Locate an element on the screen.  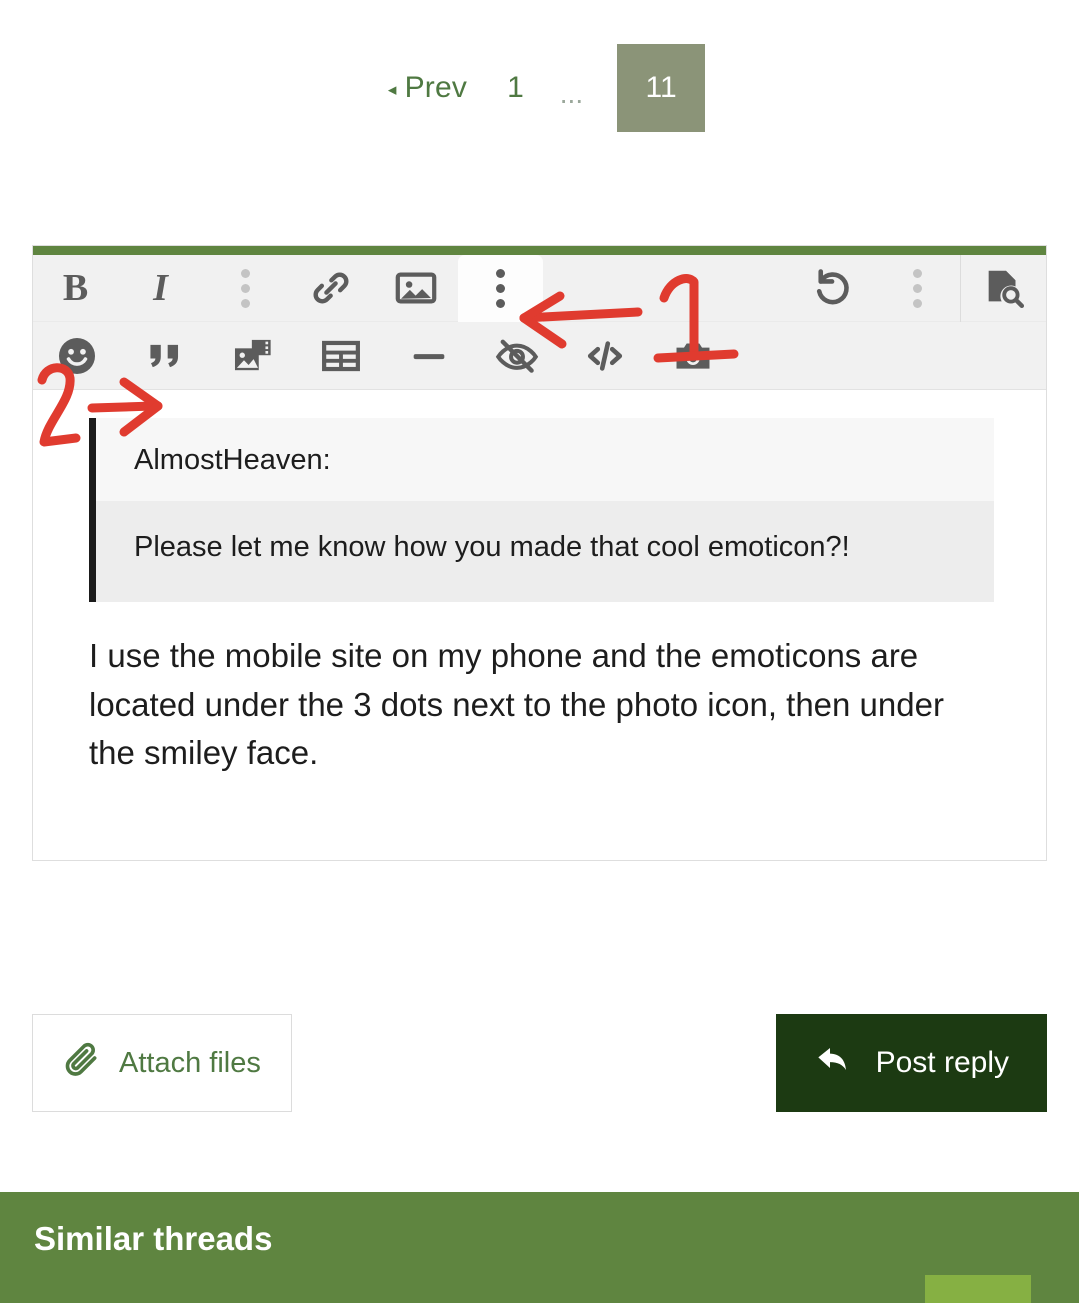
attach-files-button: Attach files is located at coordinates (162, 1063).